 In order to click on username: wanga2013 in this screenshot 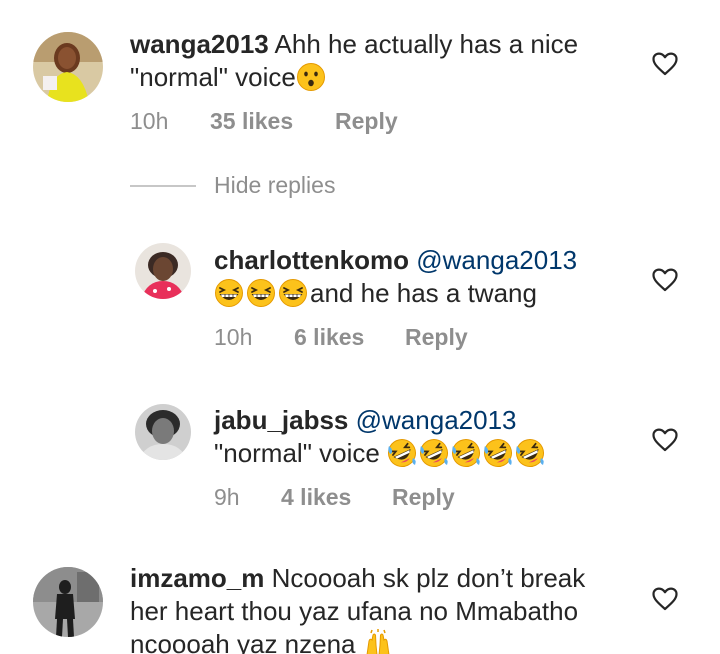, I will do `click(199, 44)`.